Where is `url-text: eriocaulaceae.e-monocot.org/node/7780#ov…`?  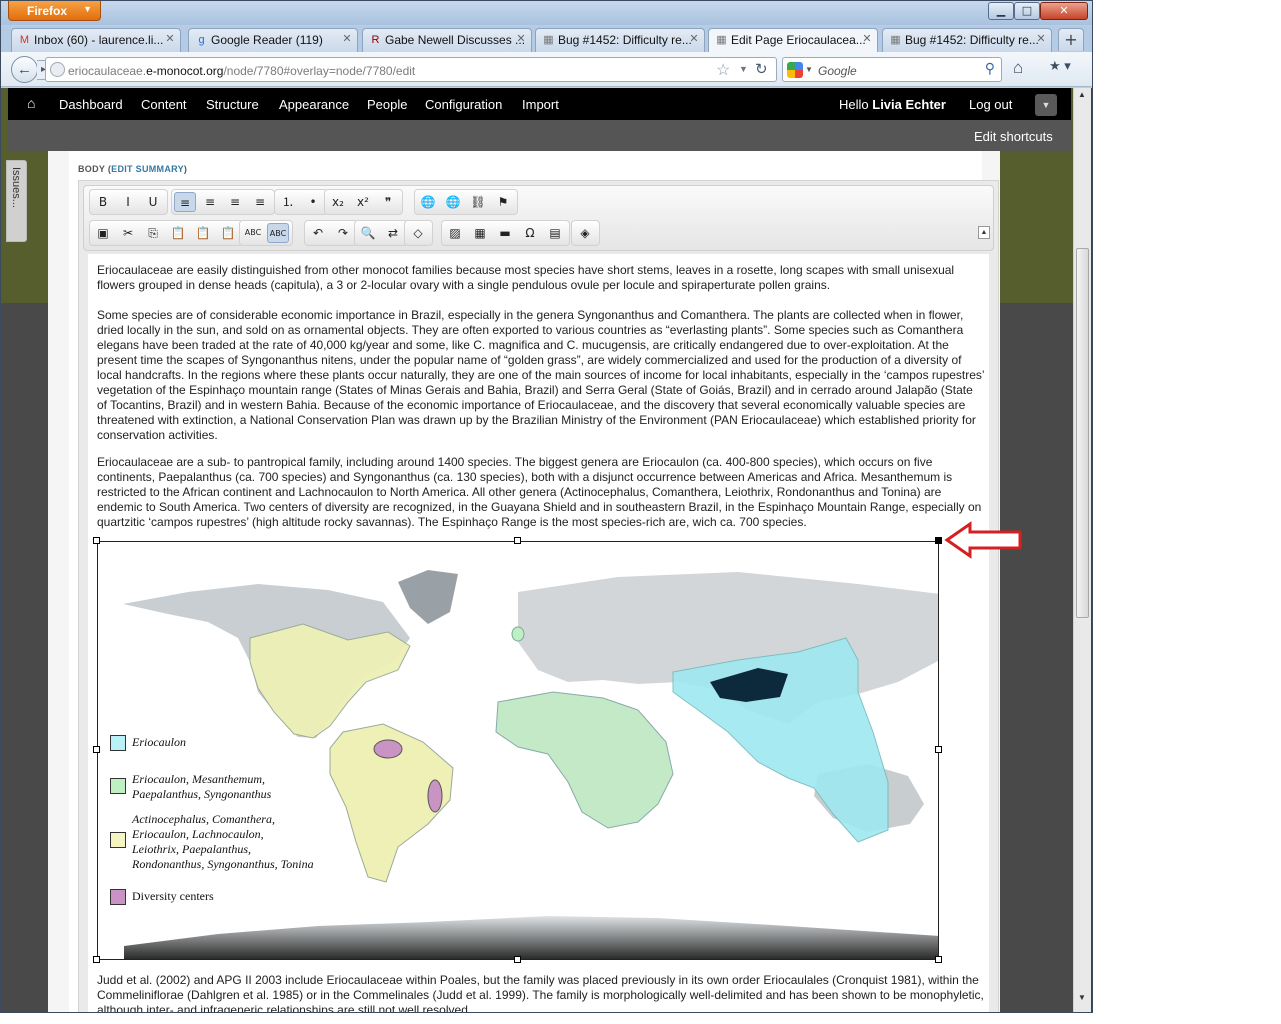 url-text: eriocaulaceae.e-monocot.org/node/7780#ov… is located at coordinates (241, 71).